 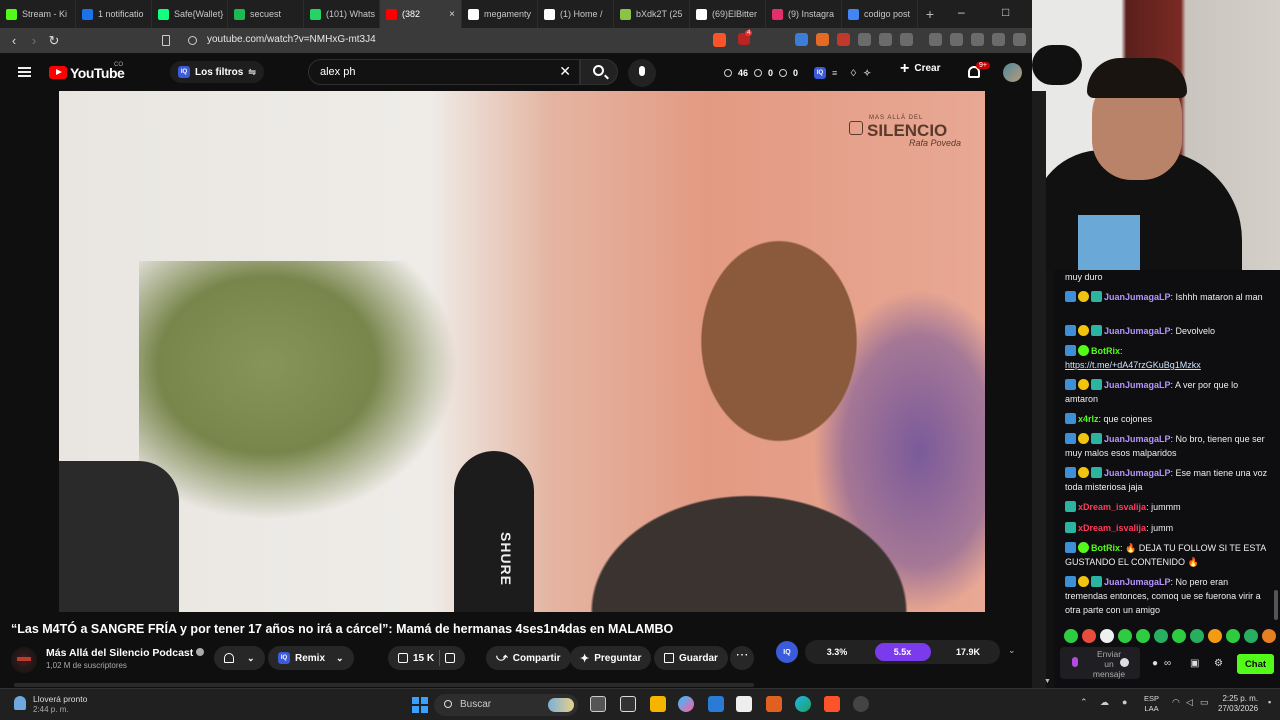 I want to click on subscribe-bell-button: ⌄, so click(x=239, y=658).